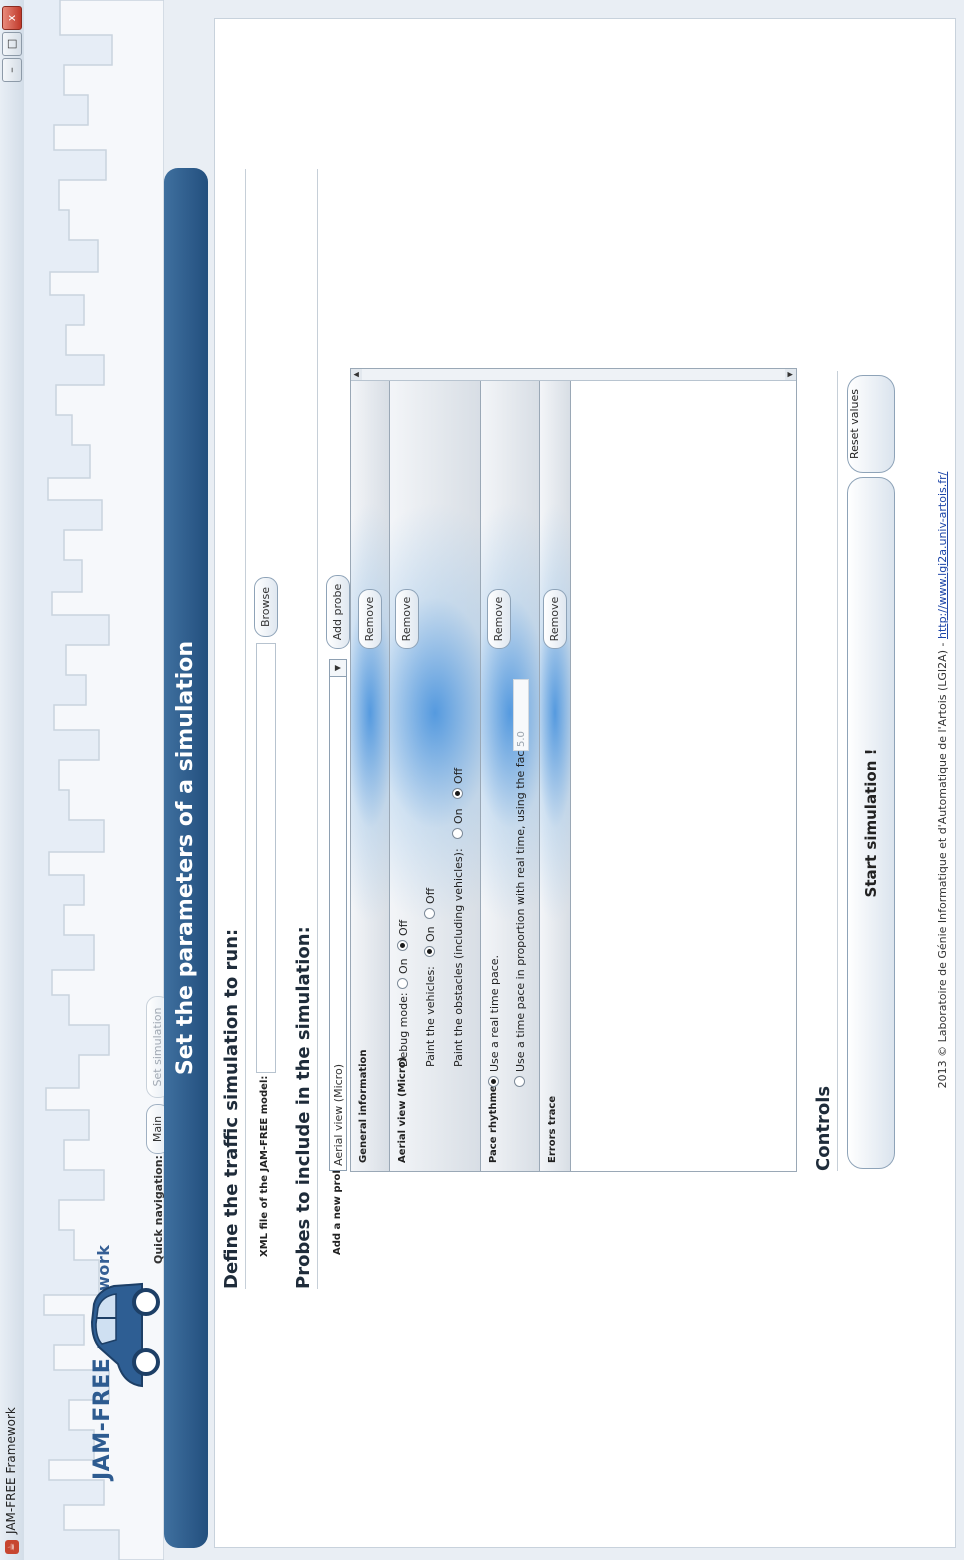 The width and height of the screenshot is (964, 1560). I want to click on page-title: Set the parameters of a simulation, so click(186, 858).